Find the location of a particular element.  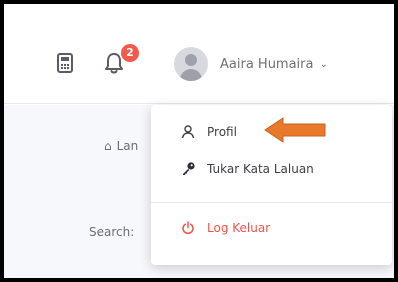

user-name: Aaira Humaira is located at coordinates (267, 64).